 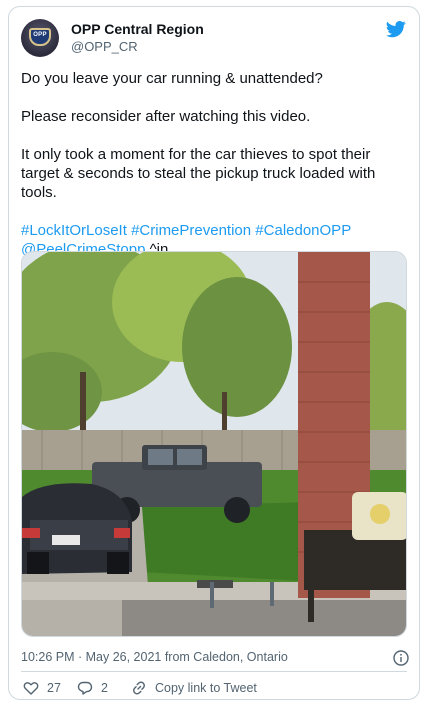 I want to click on reply-button: 2, so click(x=92, y=688).